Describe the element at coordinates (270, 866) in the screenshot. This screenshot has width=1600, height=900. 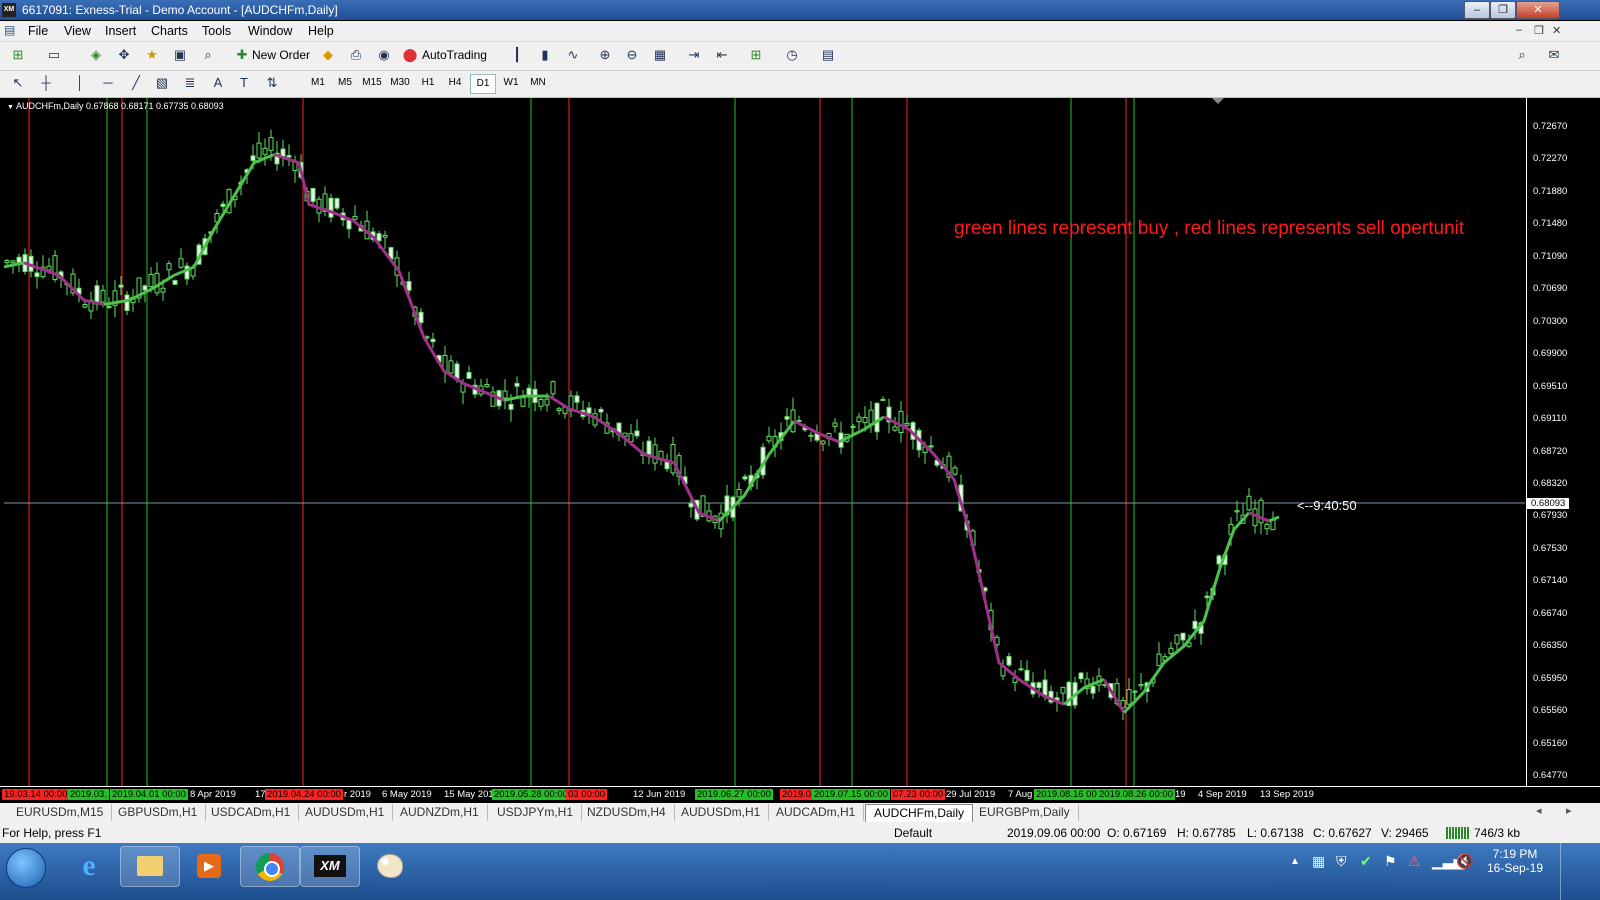
I see `chrome-icon` at that location.